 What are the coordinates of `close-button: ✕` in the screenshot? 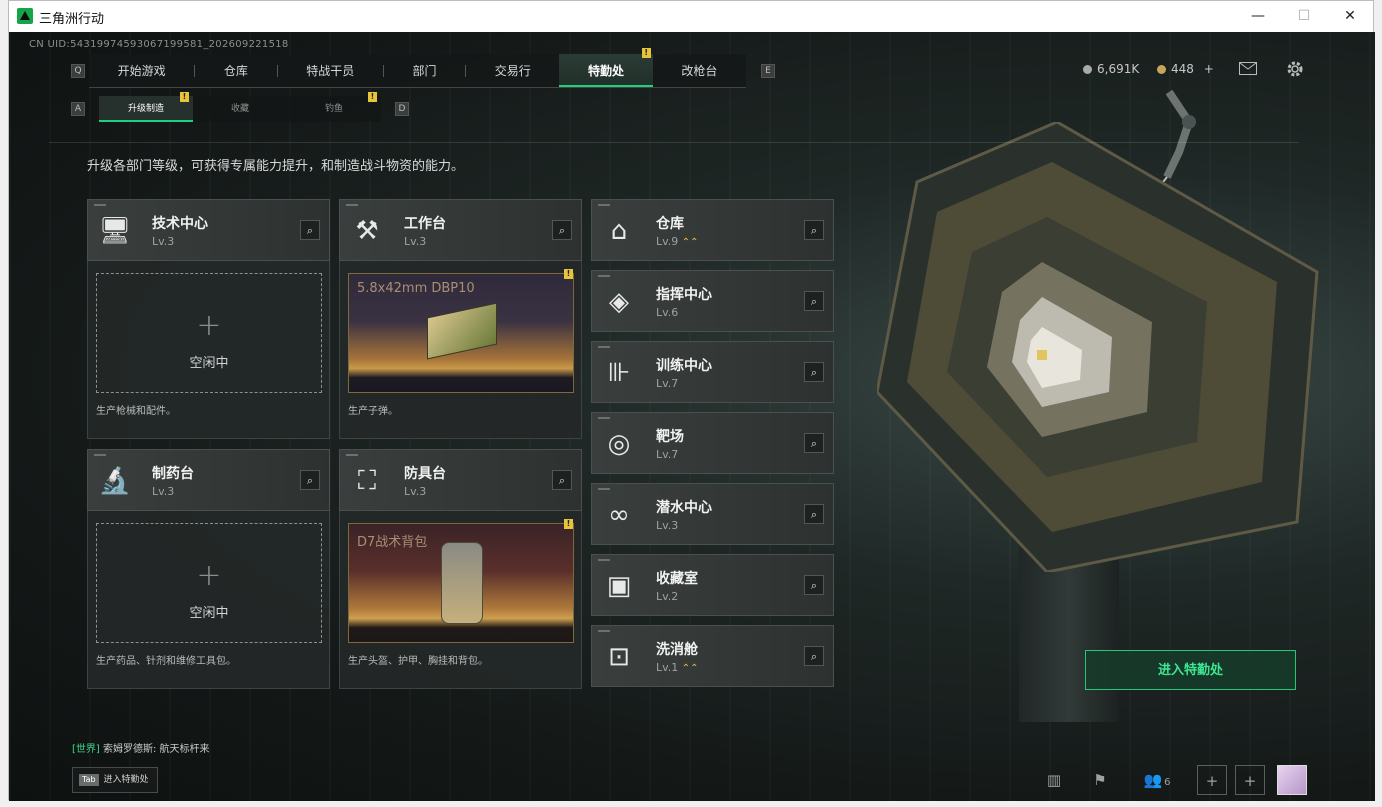 It's located at (1350, 16).